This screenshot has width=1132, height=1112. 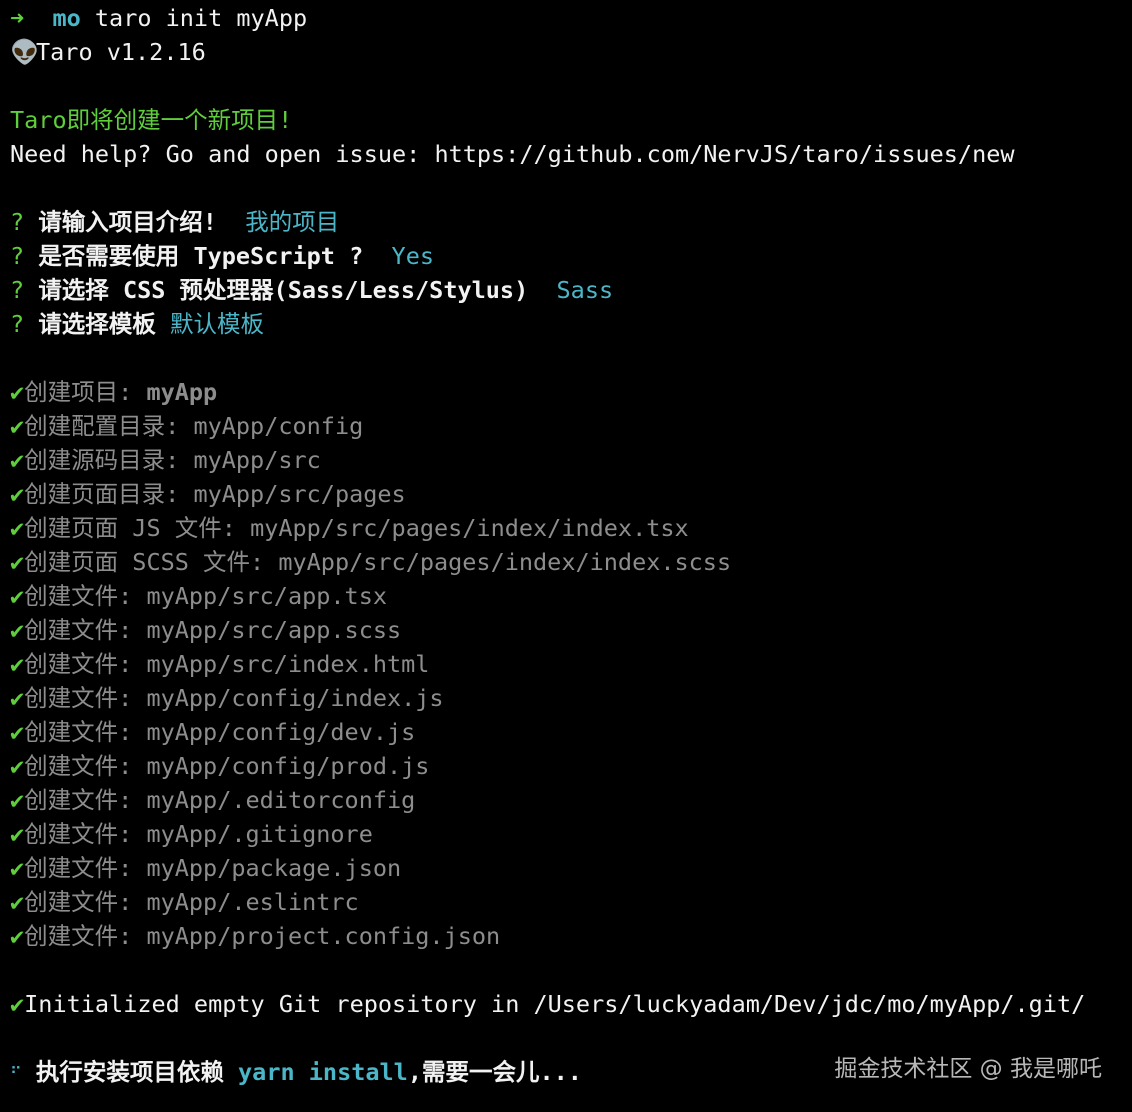 I want to click on question-answer: Sass, so click(x=585, y=290).